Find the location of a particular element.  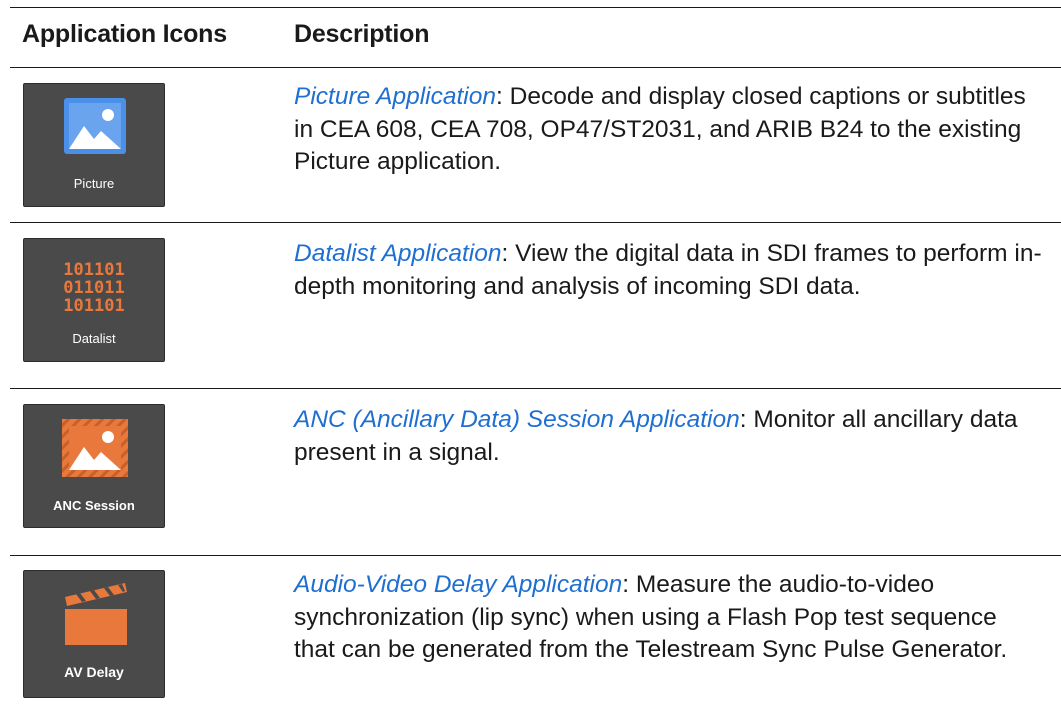

icon-caption: Datalist is located at coordinates (94, 338).